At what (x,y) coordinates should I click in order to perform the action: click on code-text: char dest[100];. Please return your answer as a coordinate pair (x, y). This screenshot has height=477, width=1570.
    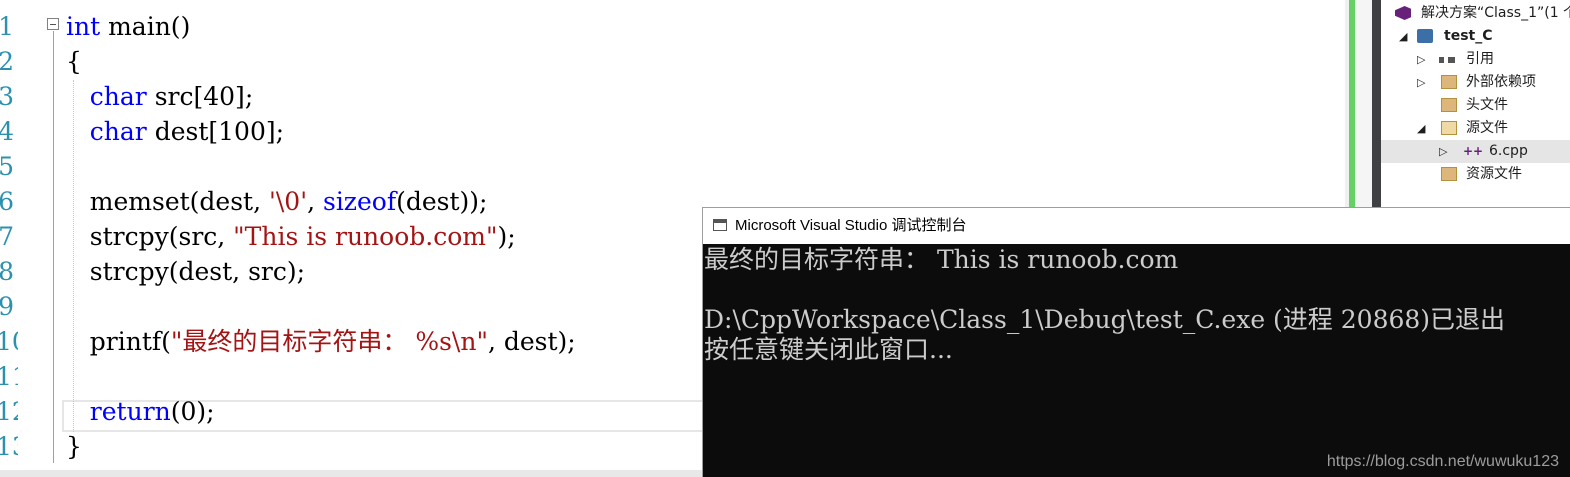
    Looking at the image, I should click on (171, 131).